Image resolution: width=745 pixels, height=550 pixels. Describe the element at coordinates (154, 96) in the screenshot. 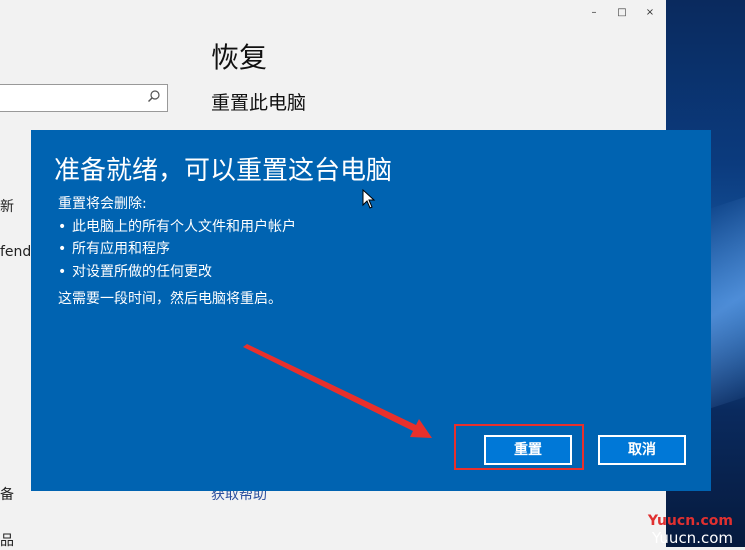

I see `search-icon` at that location.